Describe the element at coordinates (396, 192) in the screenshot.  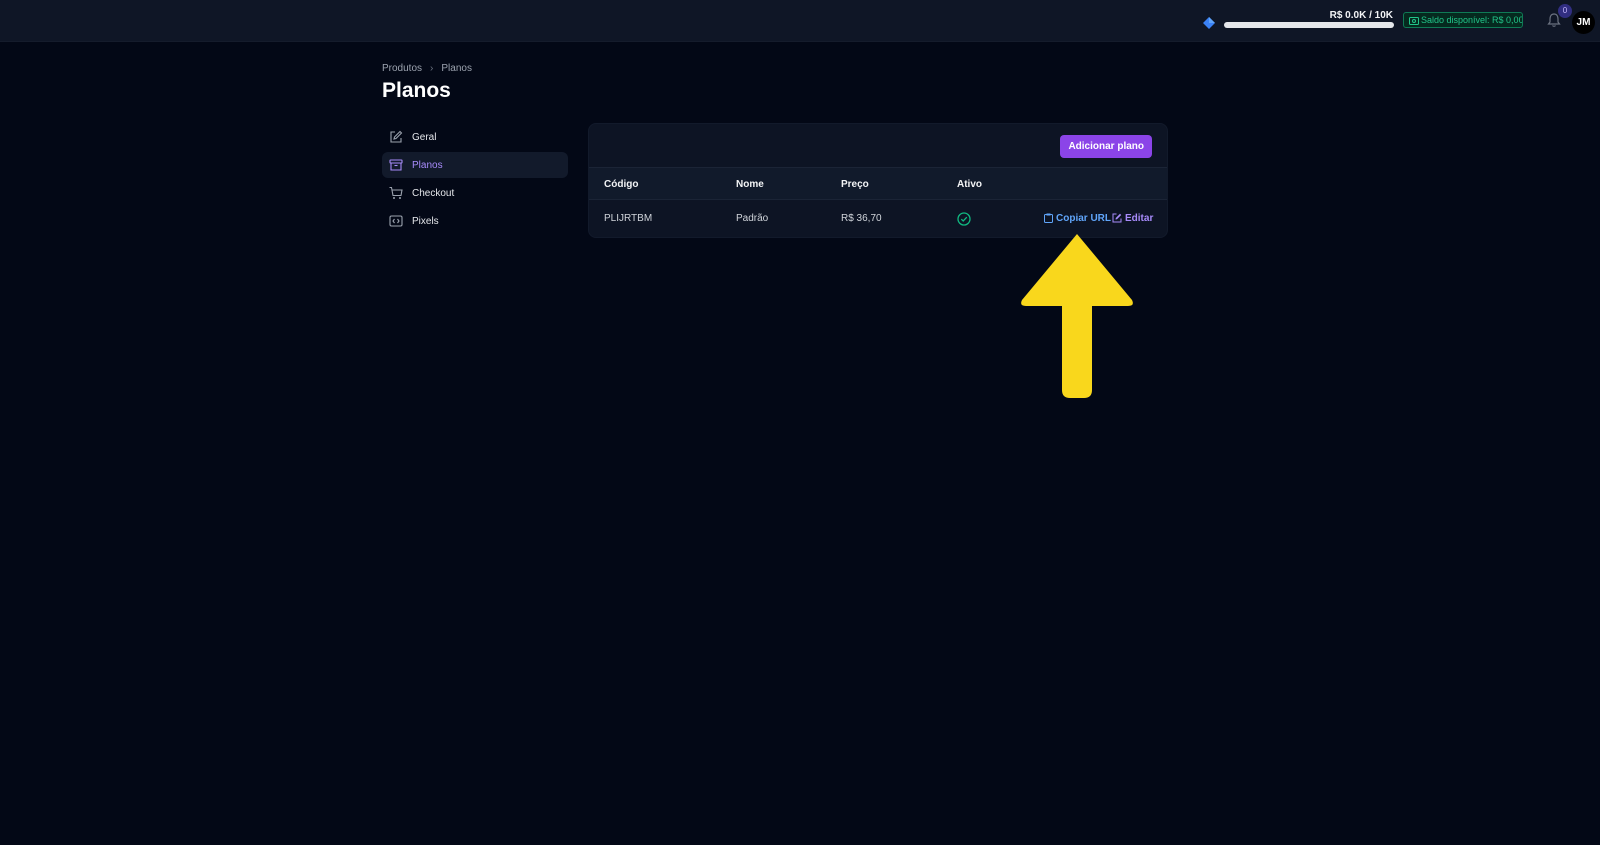
I see `cart-icon` at that location.